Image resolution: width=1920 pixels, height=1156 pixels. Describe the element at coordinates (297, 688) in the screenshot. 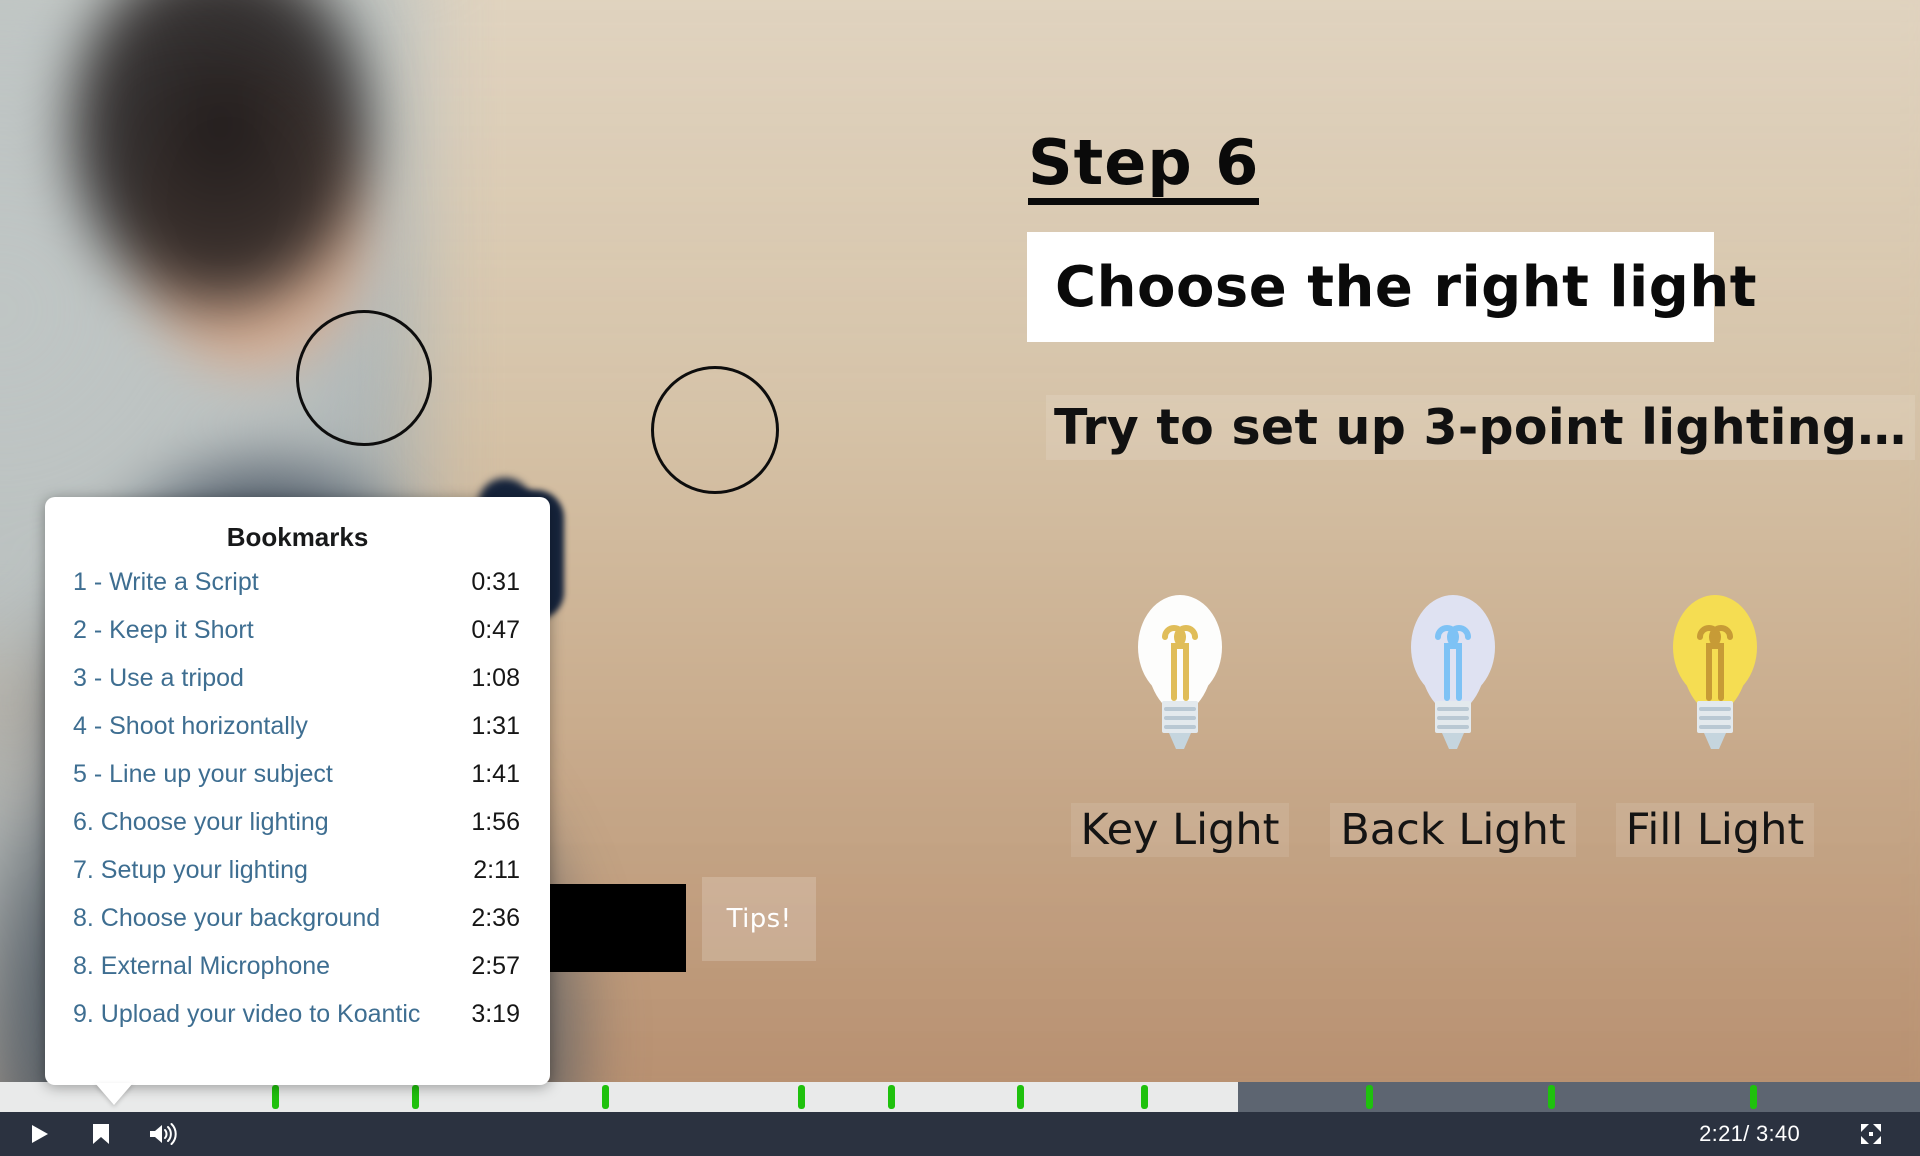

I see `bookmark-item: 3 - Use a tripod 1:08` at that location.